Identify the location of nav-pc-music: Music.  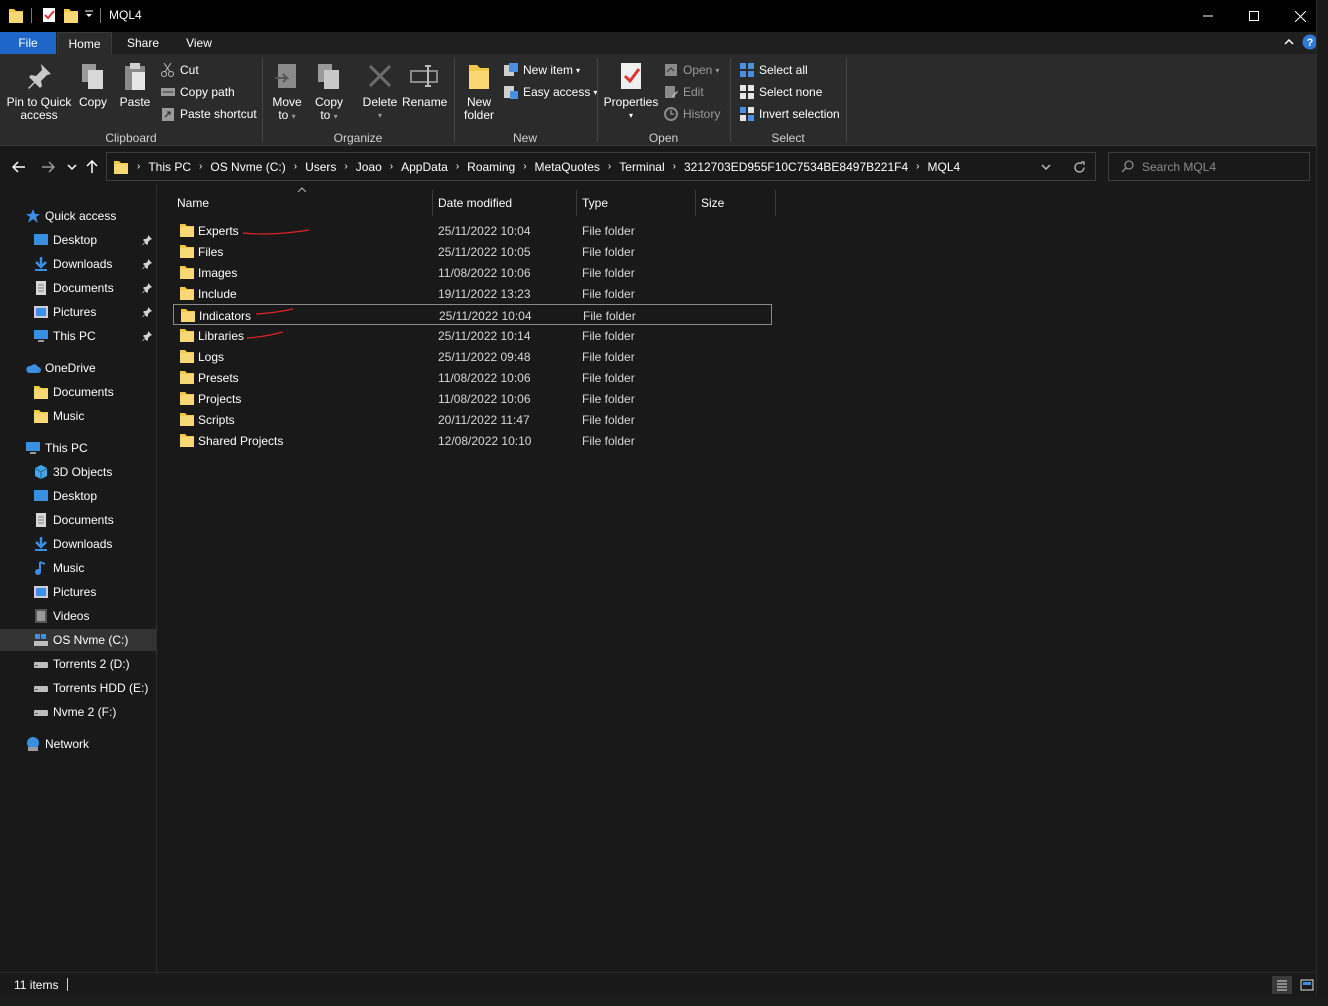
(78, 568).